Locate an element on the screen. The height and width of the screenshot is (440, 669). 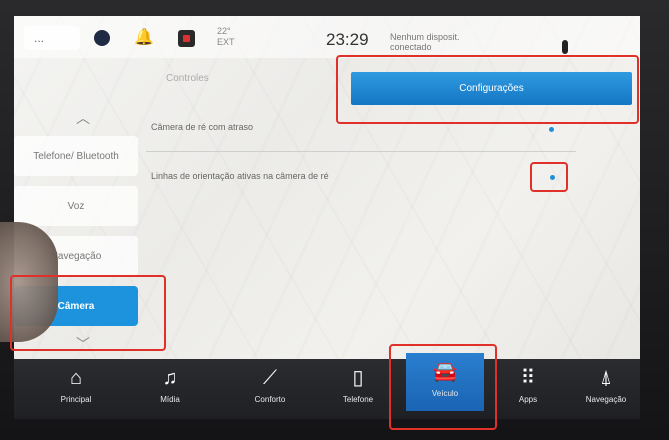
nav-principal: ⌂ Principal is located at coordinates (76, 389).